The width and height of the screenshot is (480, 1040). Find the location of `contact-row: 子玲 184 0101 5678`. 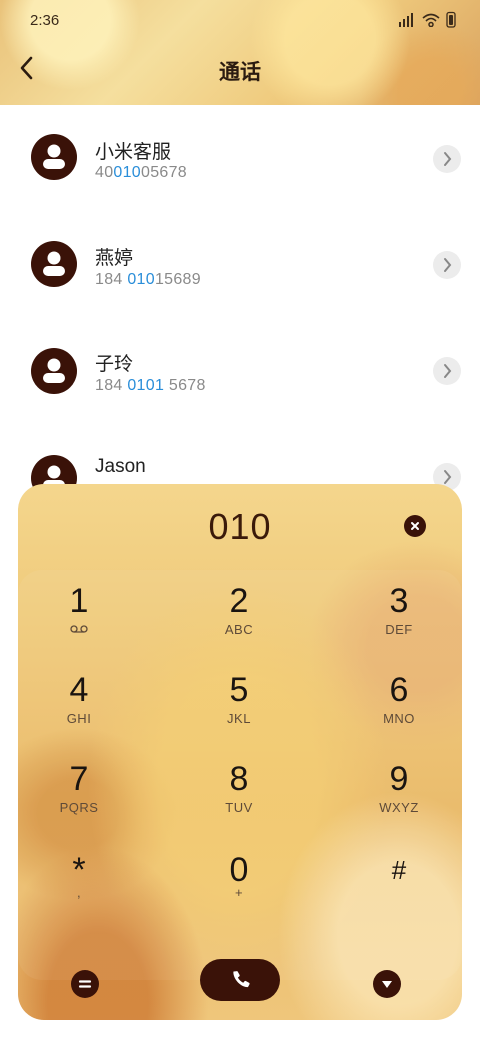

contact-row: 子玲 184 0101 5678 is located at coordinates (240, 369).